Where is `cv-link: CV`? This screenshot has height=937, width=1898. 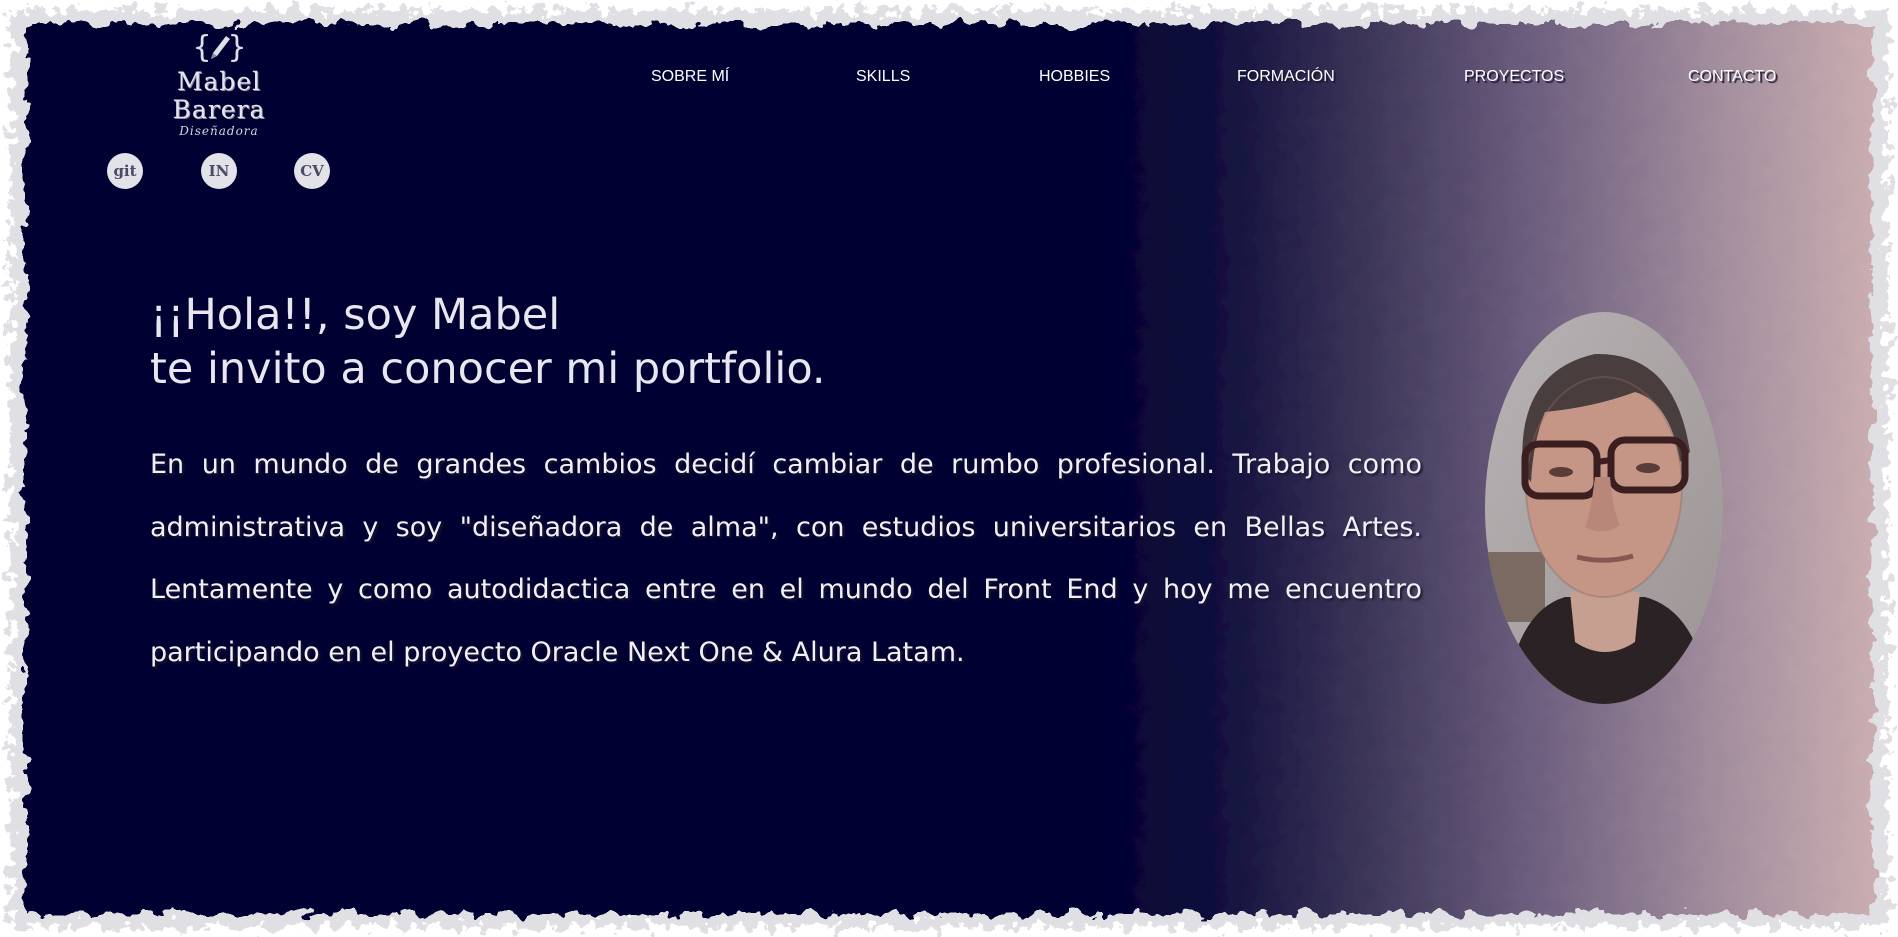
cv-link: CV is located at coordinates (312, 171).